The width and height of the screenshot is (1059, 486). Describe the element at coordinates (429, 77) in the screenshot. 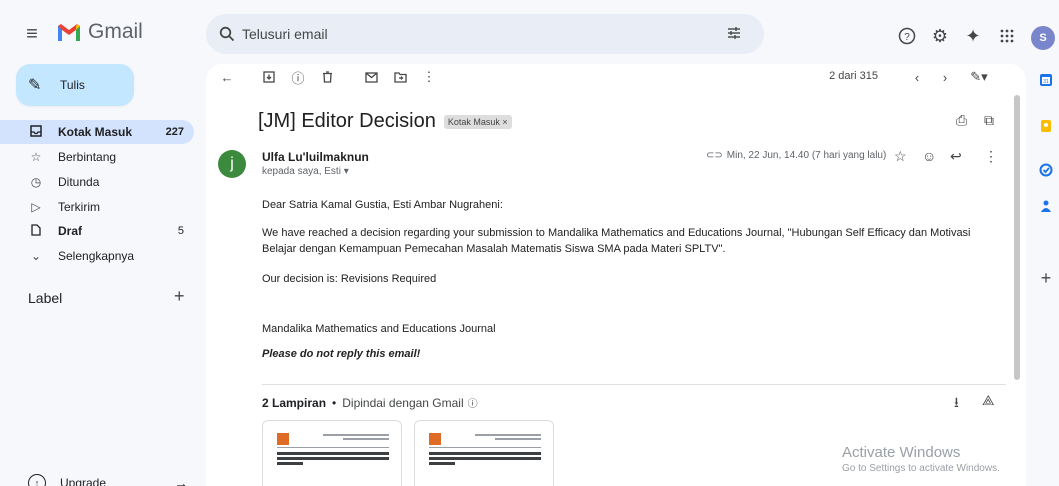

I see `more-vertical-icon: ⋮` at that location.